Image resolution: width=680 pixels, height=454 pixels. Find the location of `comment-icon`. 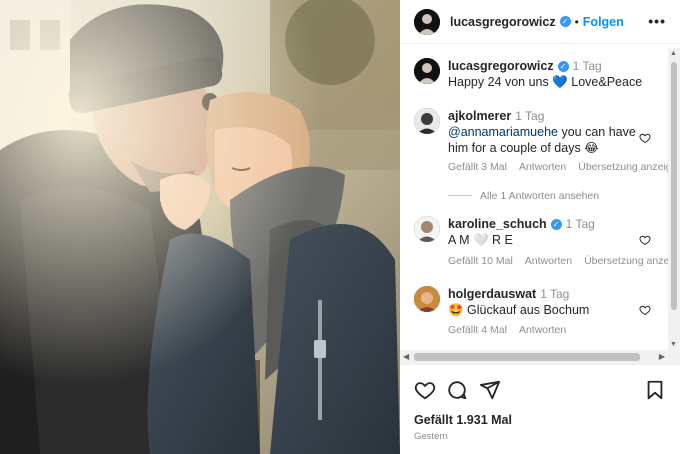

comment-icon is located at coordinates (457, 390).